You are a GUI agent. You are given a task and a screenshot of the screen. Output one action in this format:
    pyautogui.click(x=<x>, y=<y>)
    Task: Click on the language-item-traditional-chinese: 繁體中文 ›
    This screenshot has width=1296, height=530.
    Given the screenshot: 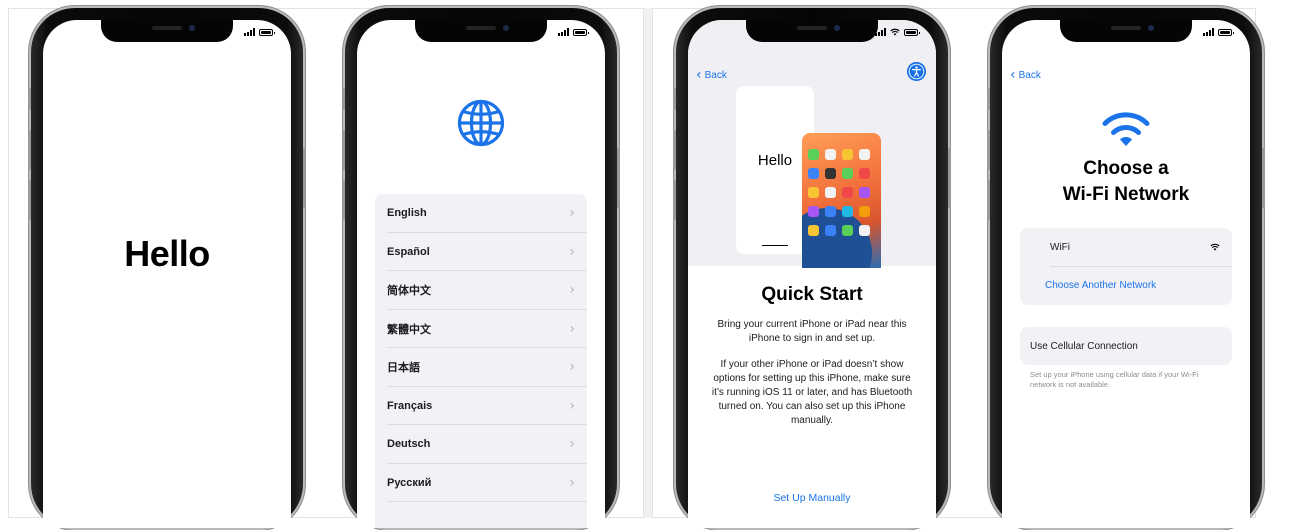 What is the action you would take?
    pyautogui.click(x=481, y=329)
    